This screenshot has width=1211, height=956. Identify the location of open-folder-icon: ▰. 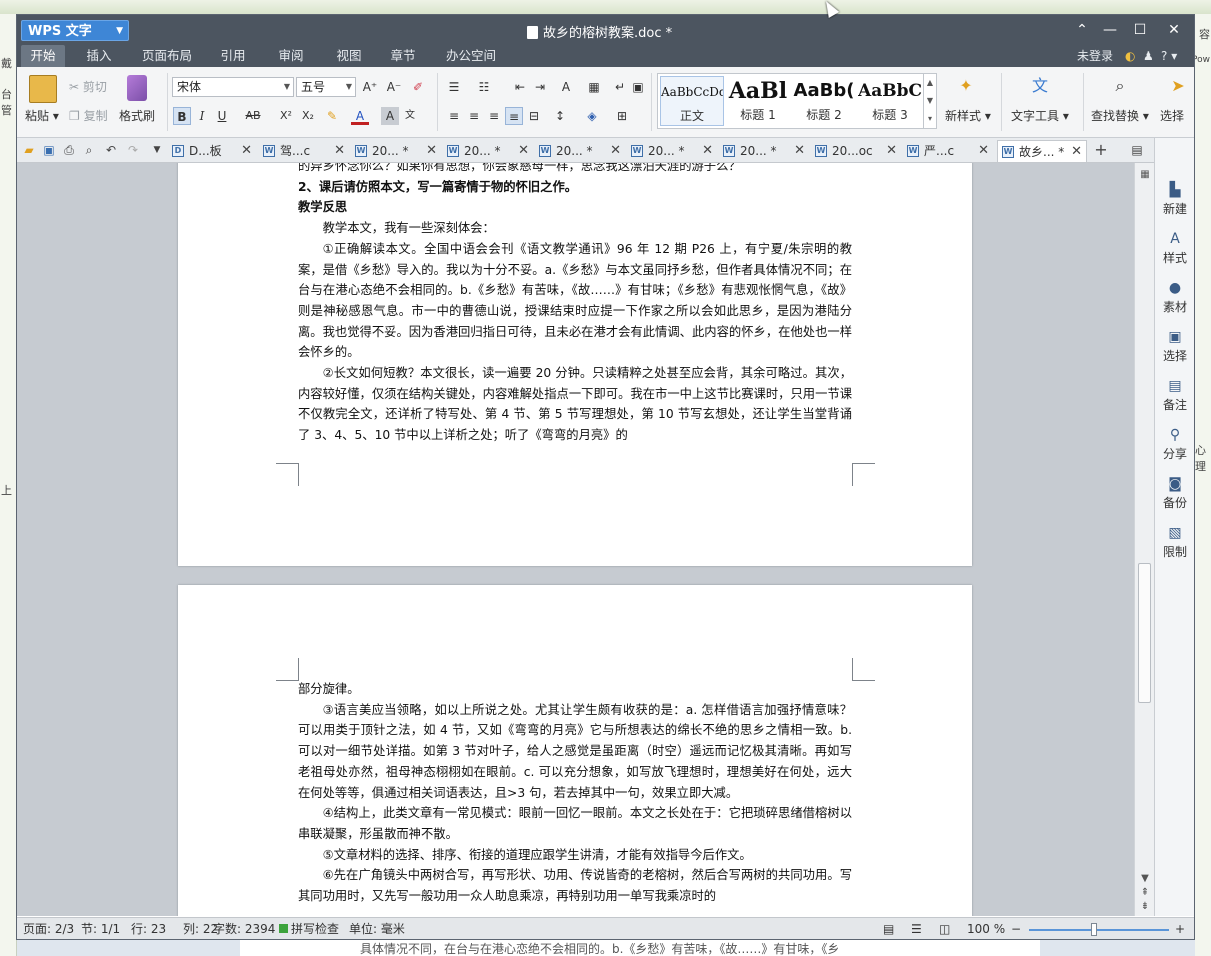
(29, 150).